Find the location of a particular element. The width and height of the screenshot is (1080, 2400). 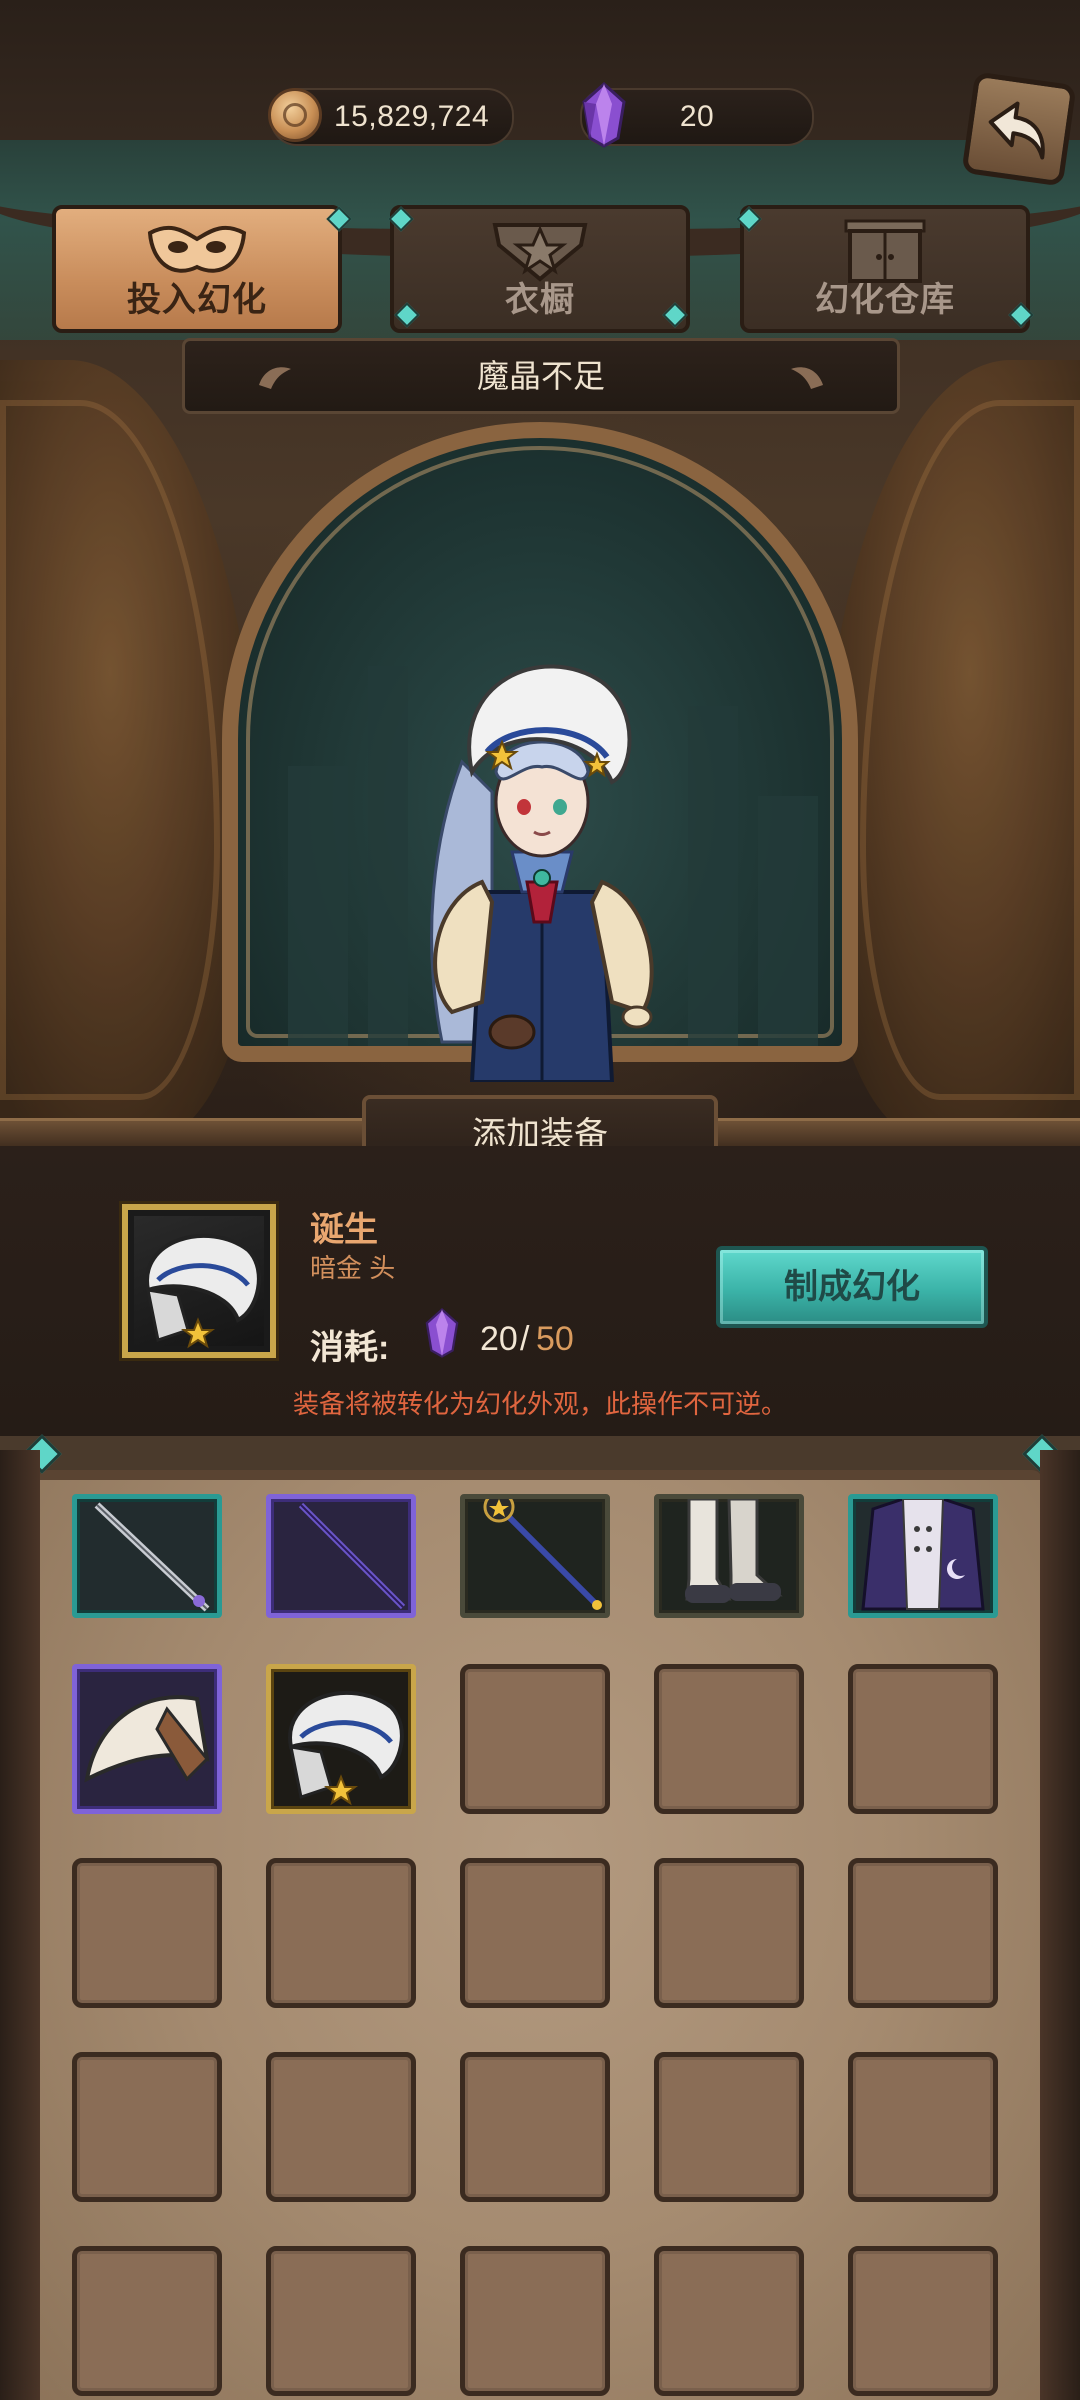

cost-have: 20 is located at coordinates (499, 1339).